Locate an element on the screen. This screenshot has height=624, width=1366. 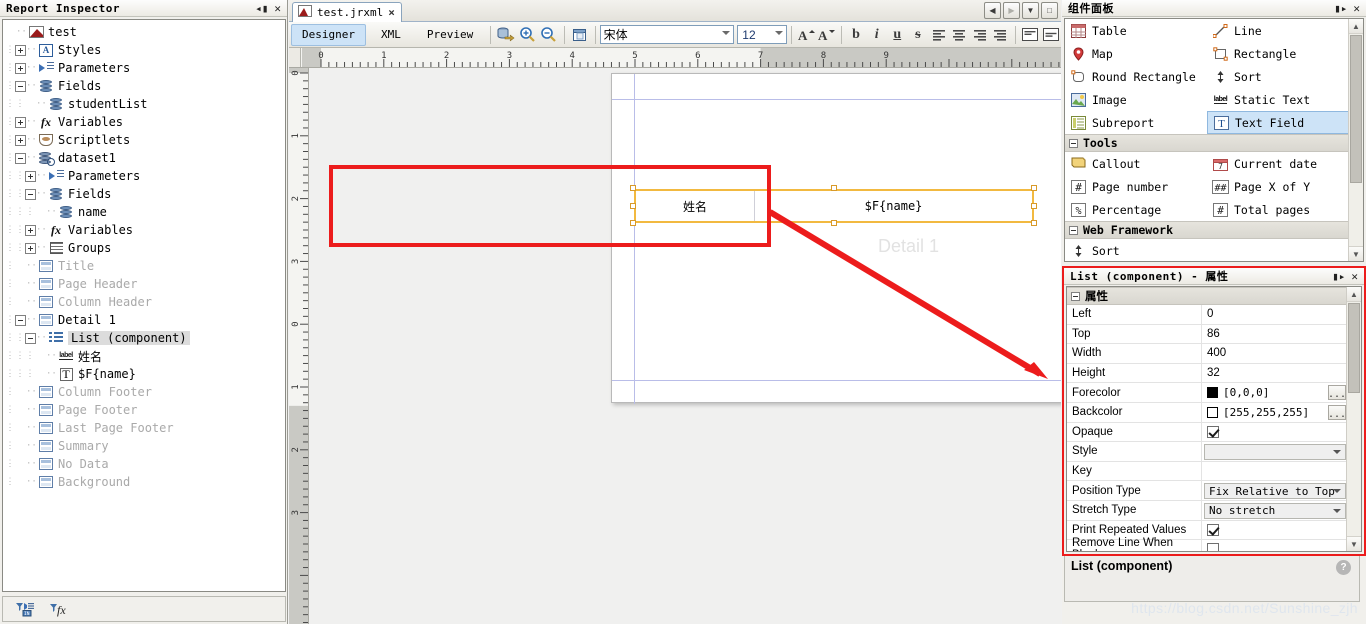
italic-icon: i is located at coordinates (876, 34).